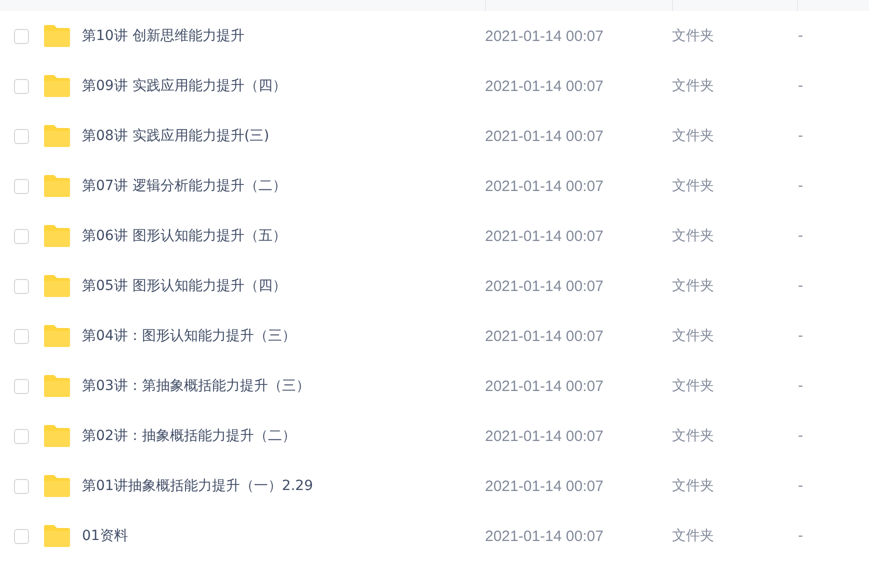 Image resolution: width=869 pixels, height=565 pixels. What do you see at coordinates (283, 536) in the screenshot?
I see `file-name: 01资料` at bounding box center [283, 536].